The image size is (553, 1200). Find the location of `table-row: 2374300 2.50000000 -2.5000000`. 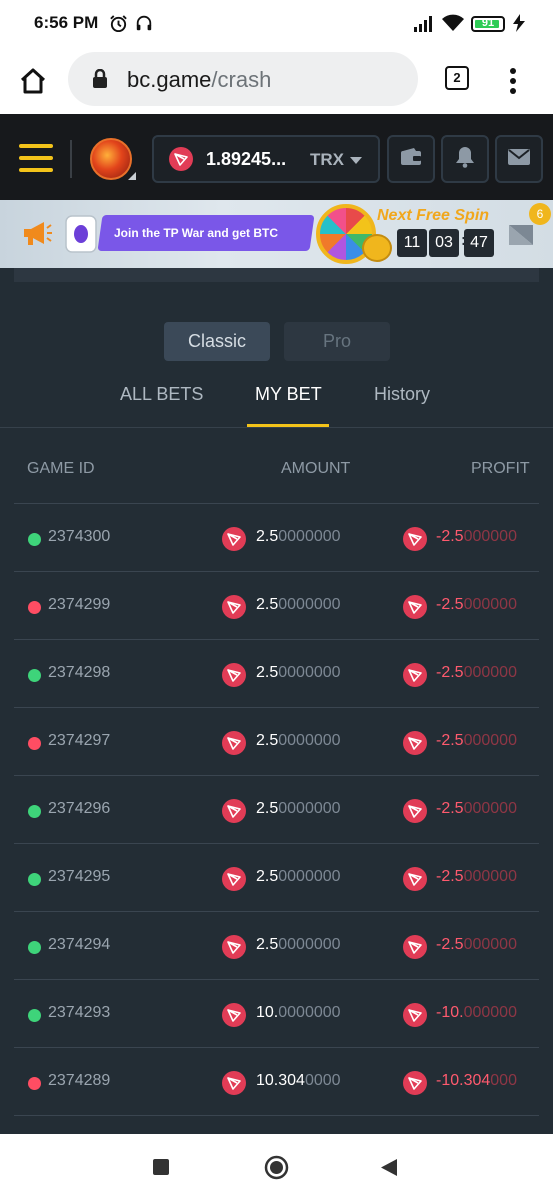

table-row: 2374300 2.50000000 -2.5000000 is located at coordinates (276, 537).